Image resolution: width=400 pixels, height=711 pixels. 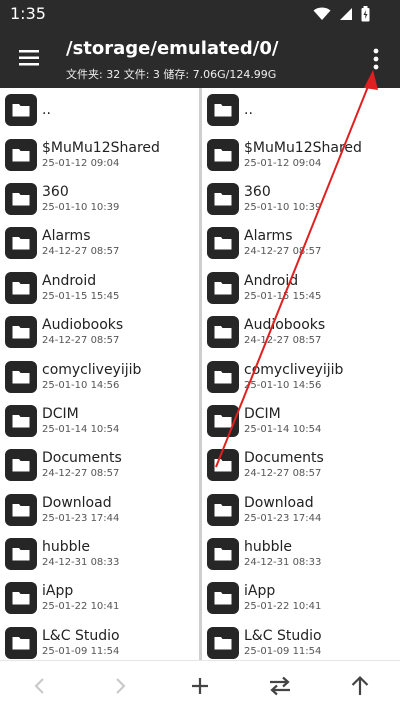 I want to click on hamburger-menu-icon, so click(x=31, y=58).